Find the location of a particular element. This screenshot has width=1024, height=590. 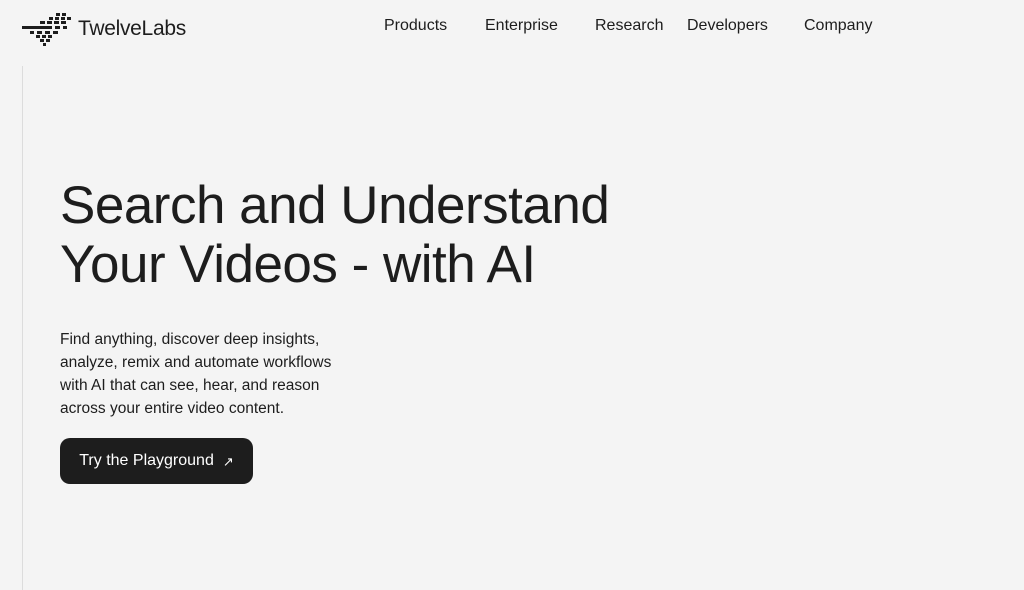

try-playground-button: Try the Playground ↗ is located at coordinates (156, 461).